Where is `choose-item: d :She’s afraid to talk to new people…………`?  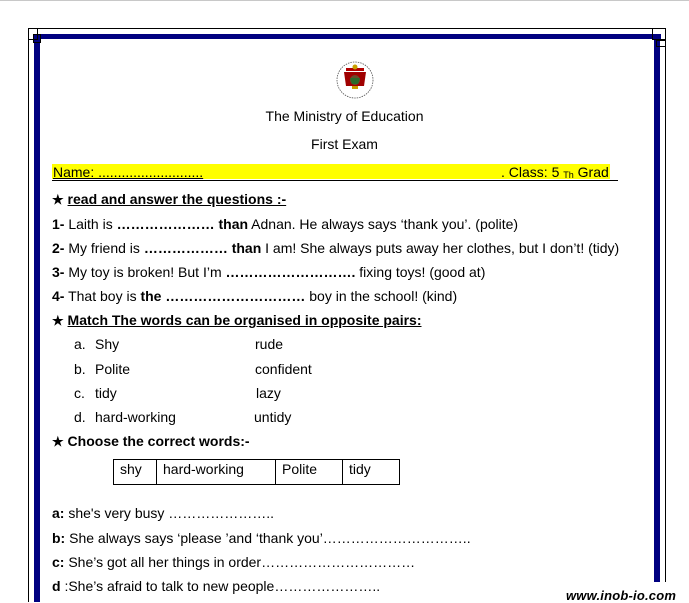
choose-item: d :She’s afraid to talk to new people………… is located at coordinates (216, 586).